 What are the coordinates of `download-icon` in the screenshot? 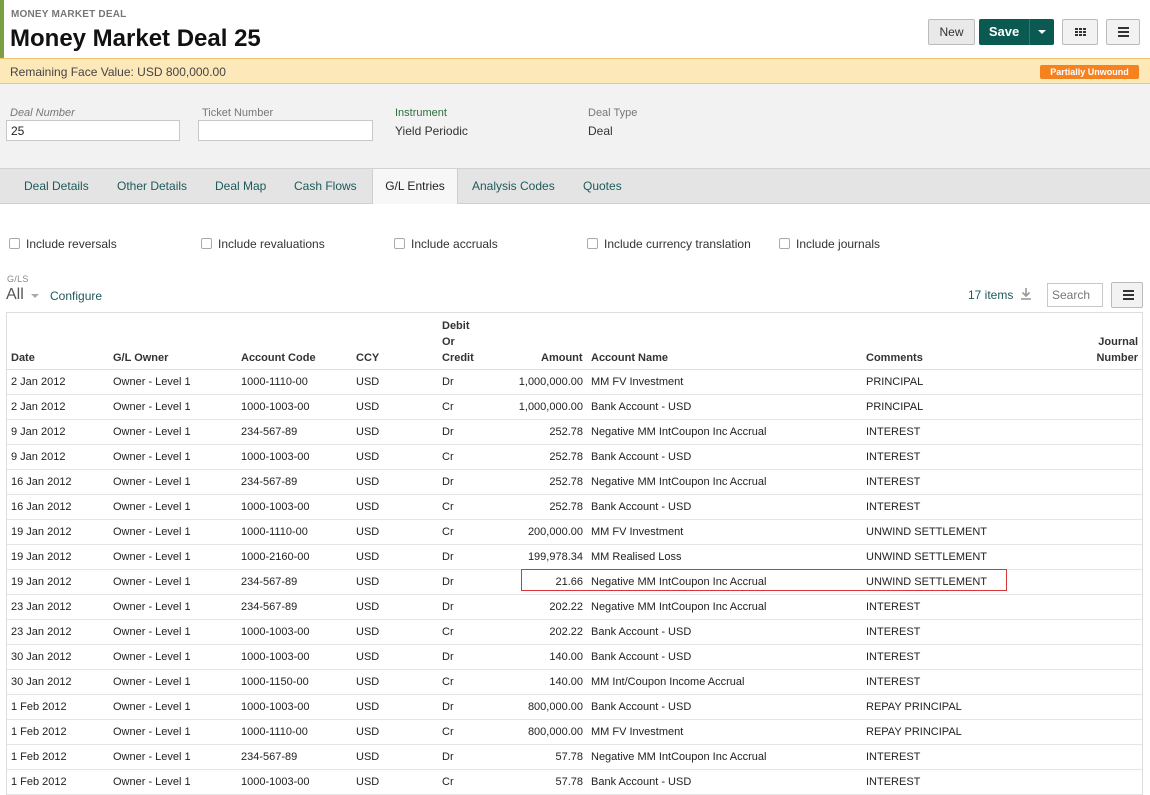 It's located at (1026, 294).